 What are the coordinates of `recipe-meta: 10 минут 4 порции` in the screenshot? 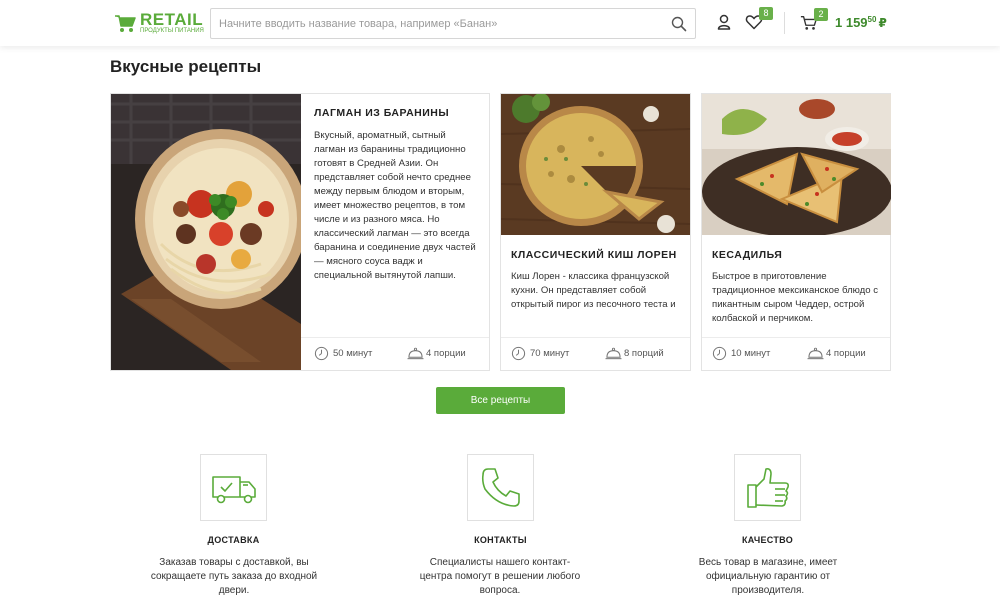 It's located at (796, 353).